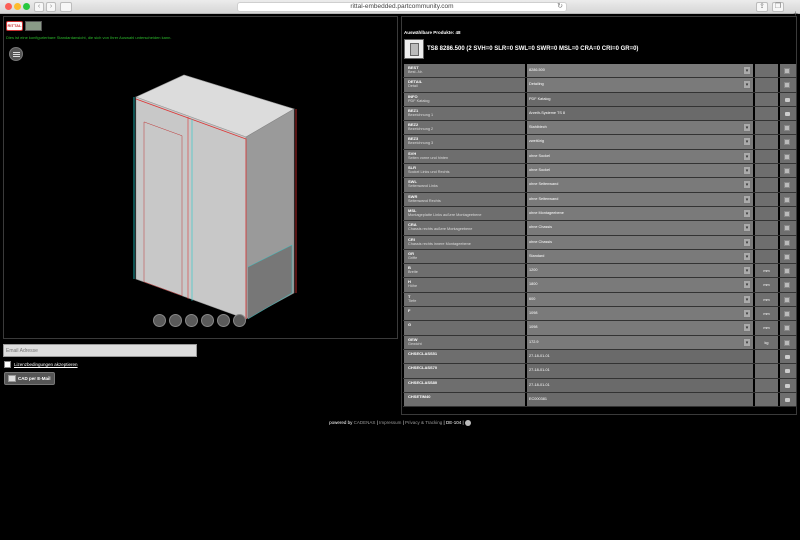 Image resolution: width=800 pixels, height=540 pixels. Describe the element at coordinates (640, 128) in the screenshot. I see `parameter-select: Stahlblech ▾` at that location.